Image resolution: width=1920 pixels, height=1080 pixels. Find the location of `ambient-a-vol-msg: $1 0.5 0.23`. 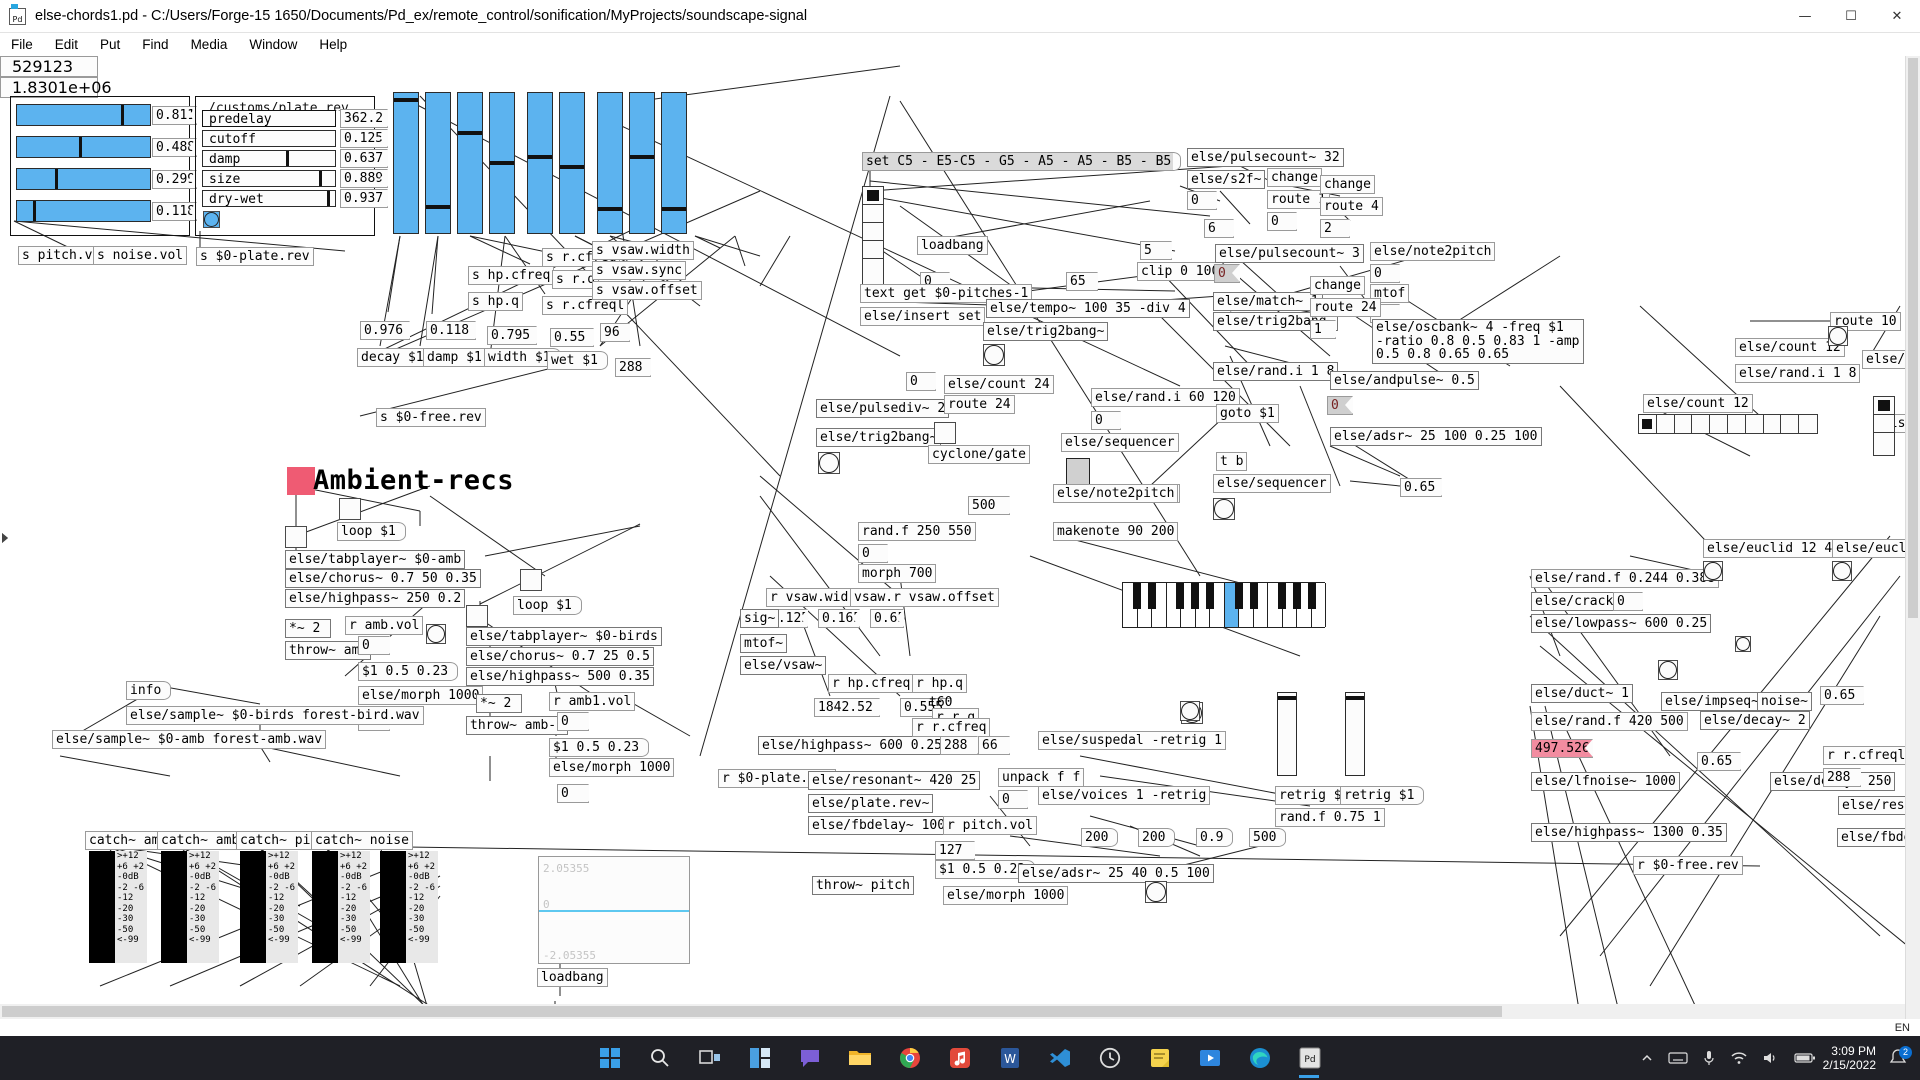

ambient-a-vol-msg: $1 0.5 0.23 is located at coordinates (408, 671).